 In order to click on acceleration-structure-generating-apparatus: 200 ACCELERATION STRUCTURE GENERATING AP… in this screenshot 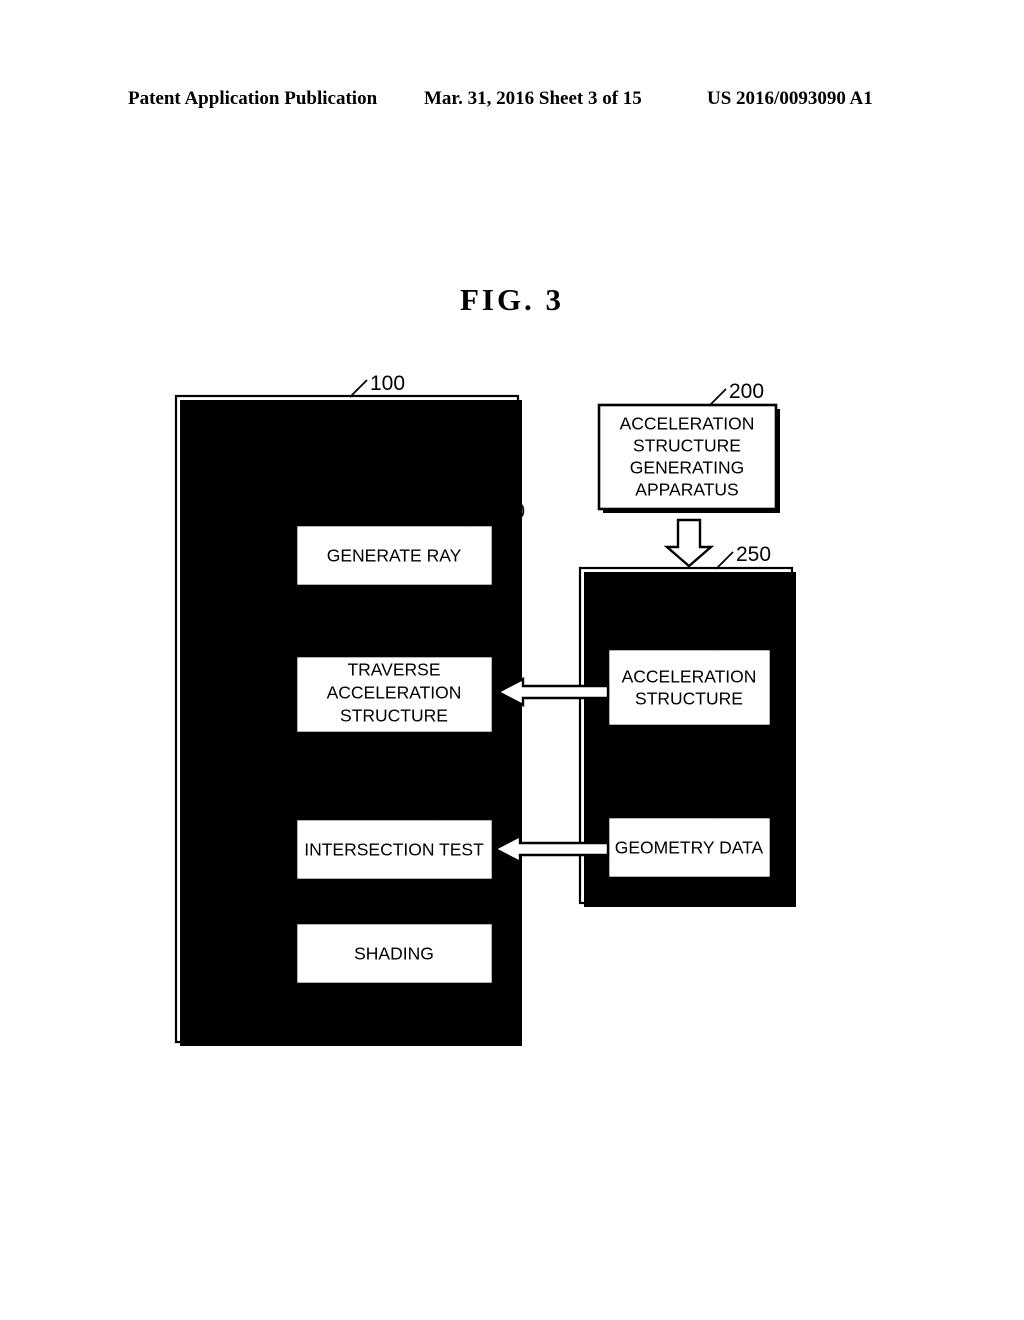, I will do `click(688, 446)`.